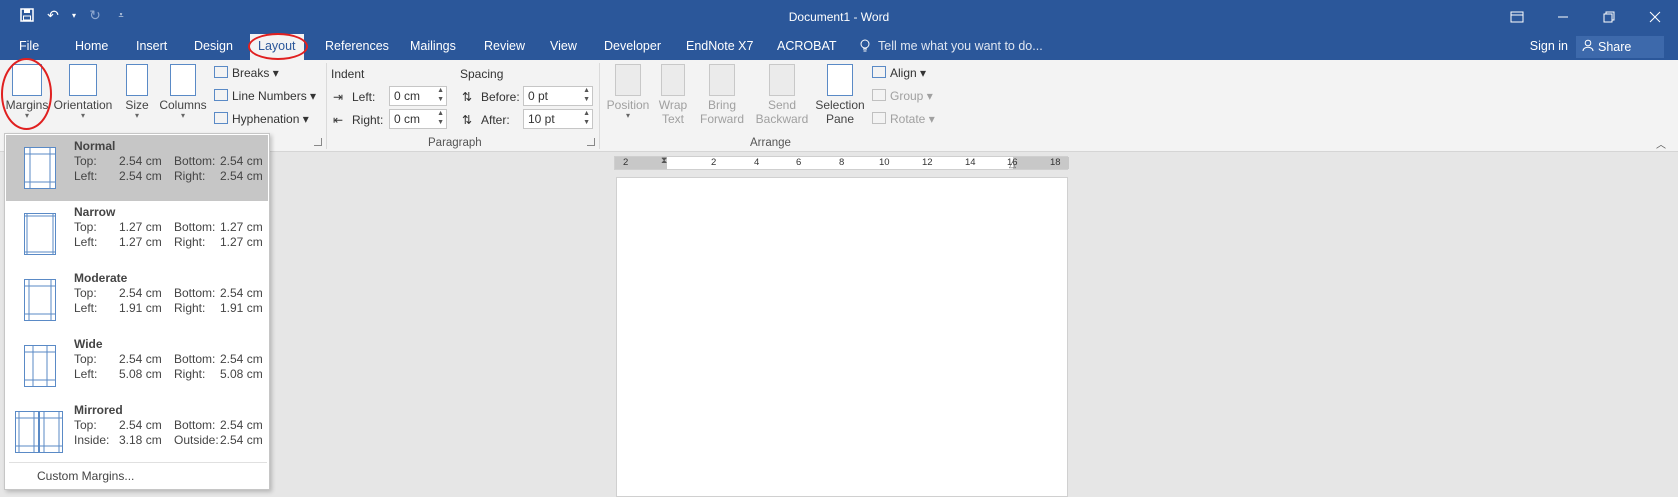 This screenshot has width=1678, height=497. Describe the element at coordinates (1661, 143) in the screenshot. I see `collapse-ribbon-icon: ︿` at that location.